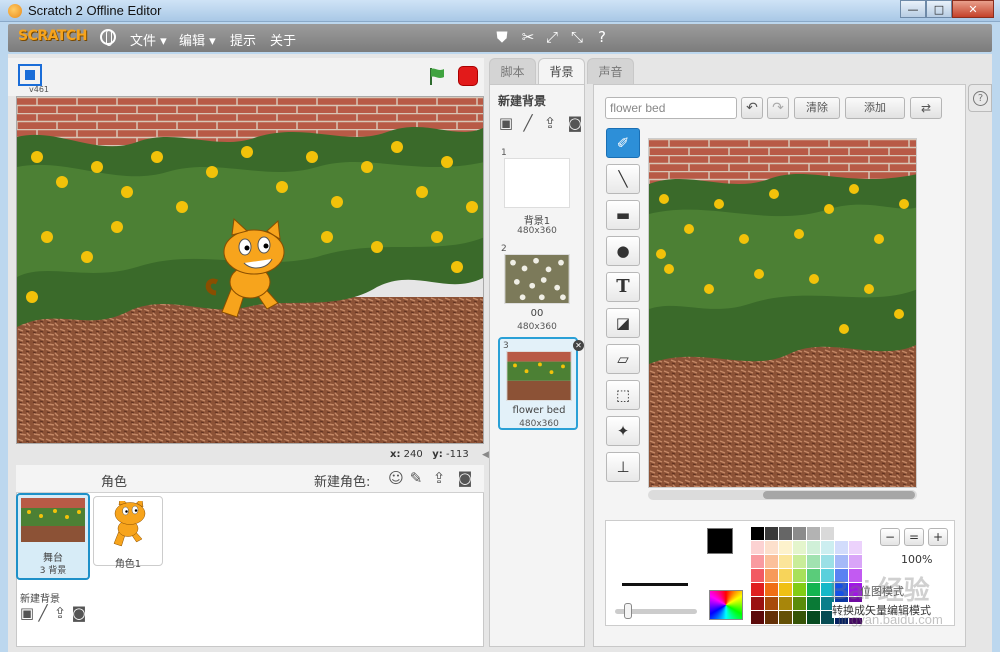 The width and height of the screenshot is (1000, 652). Describe the element at coordinates (623, 359) in the screenshot. I see `eraser-icon: ▱` at that location.